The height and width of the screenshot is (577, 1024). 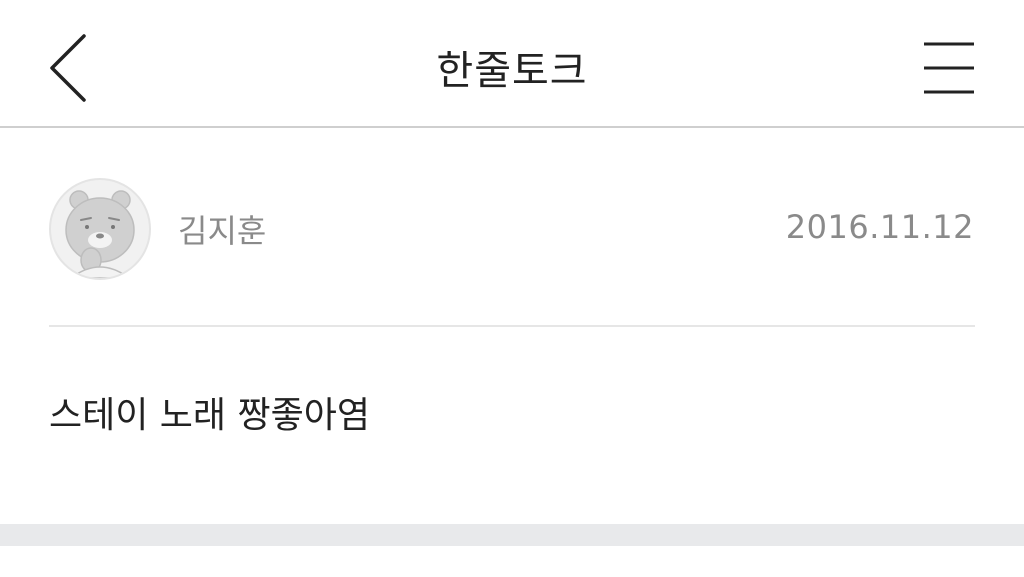 What do you see at coordinates (100, 234) in the screenshot?
I see `bear-character-icon` at bounding box center [100, 234].